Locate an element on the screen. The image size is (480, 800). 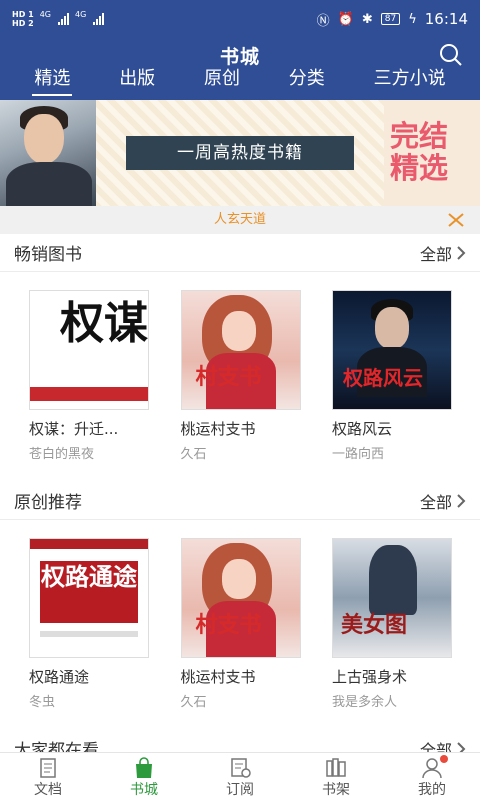
book-title: 上古强身术 is located at coordinates (370, 677).